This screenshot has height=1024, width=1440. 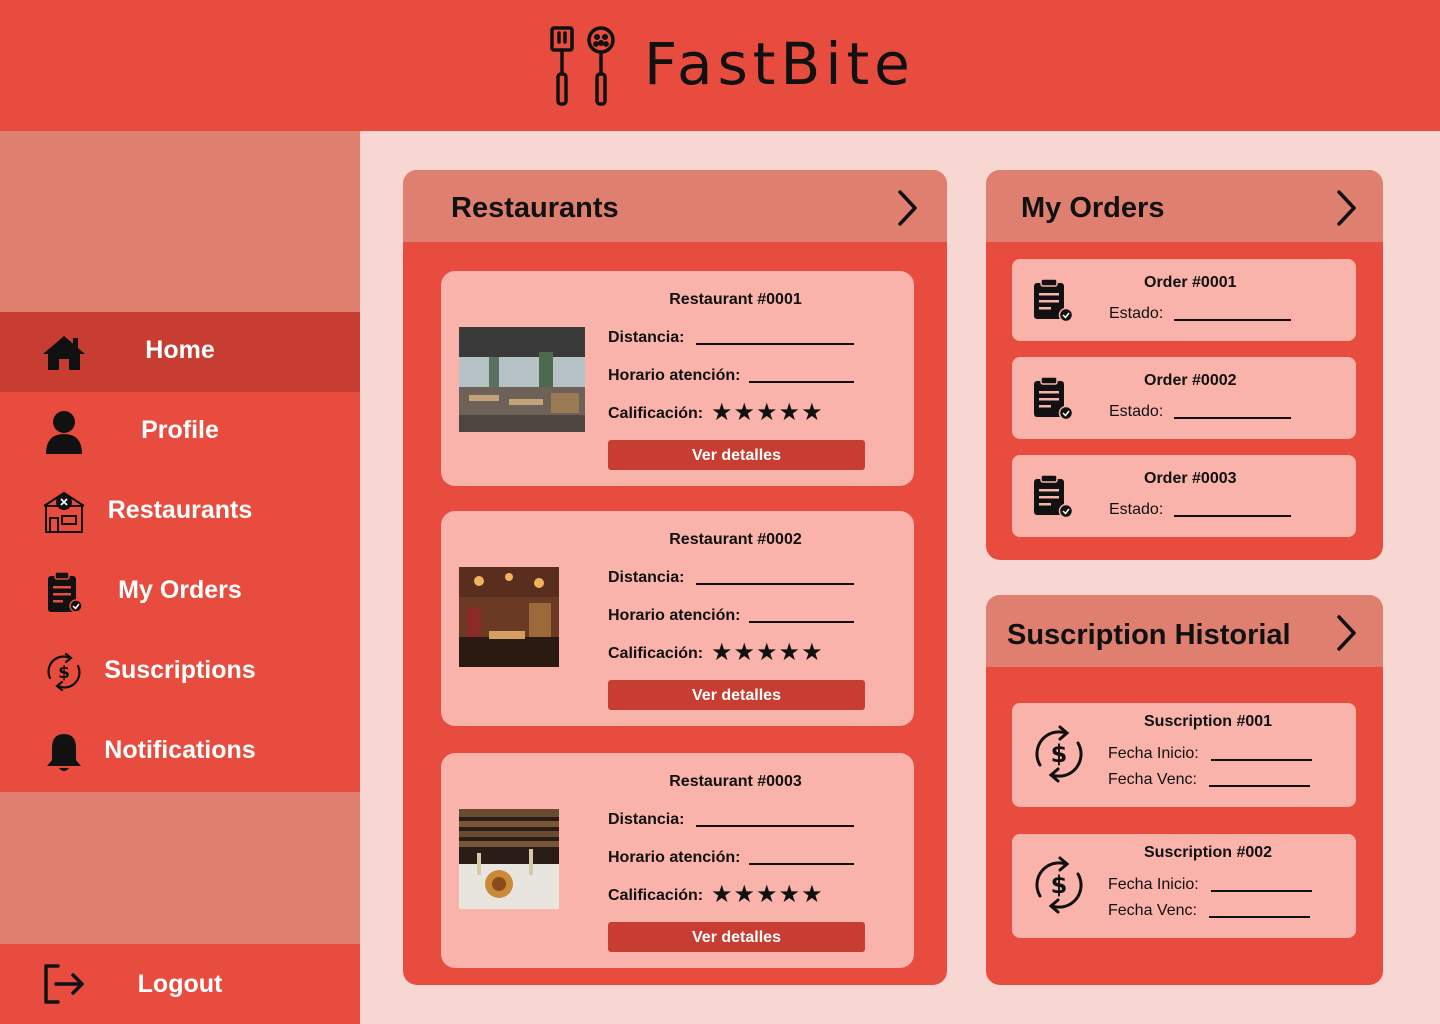 I want to click on logout-button: Logout, so click(x=180, y=984).